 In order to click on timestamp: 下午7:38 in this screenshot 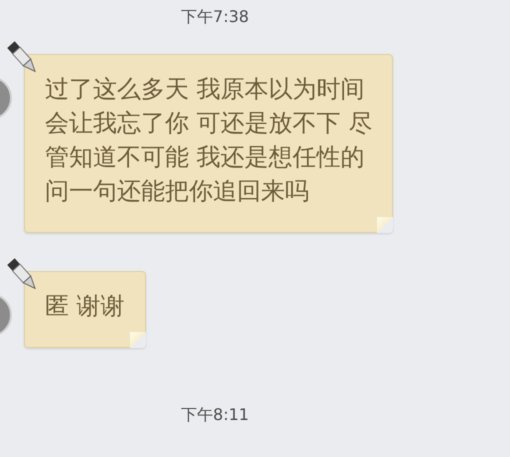, I will do `click(215, 17)`.